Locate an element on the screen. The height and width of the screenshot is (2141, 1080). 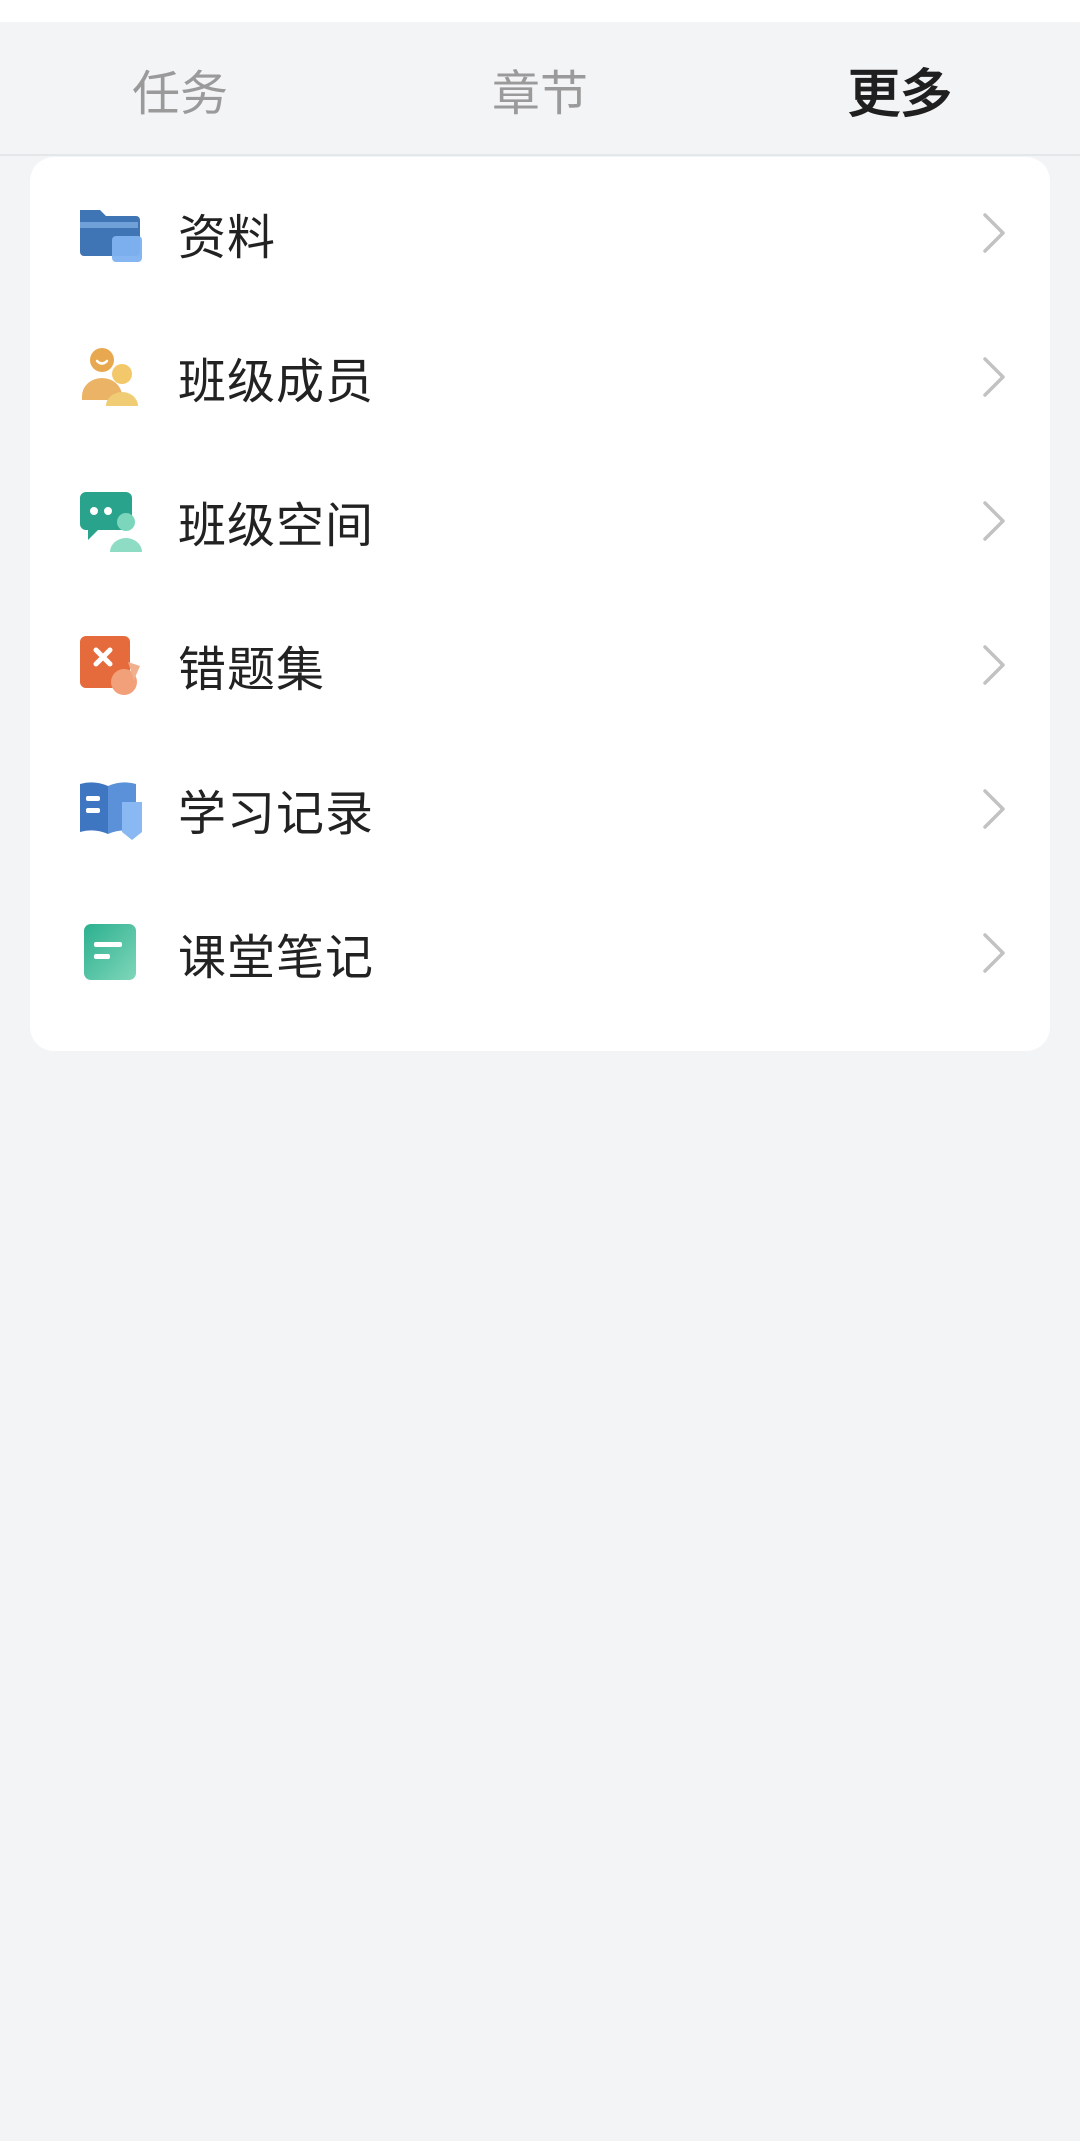
tab-bar: 任务 章节 更多 is located at coordinates (540, 99).